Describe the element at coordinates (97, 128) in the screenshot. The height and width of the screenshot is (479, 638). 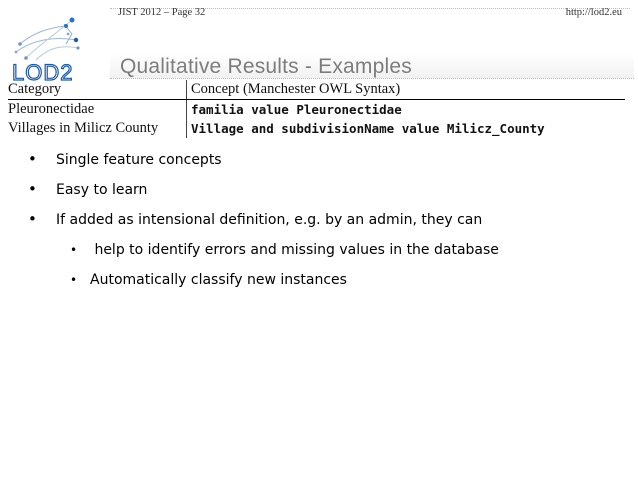
I see `table-cell-category: Villages in Milicz County` at that location.